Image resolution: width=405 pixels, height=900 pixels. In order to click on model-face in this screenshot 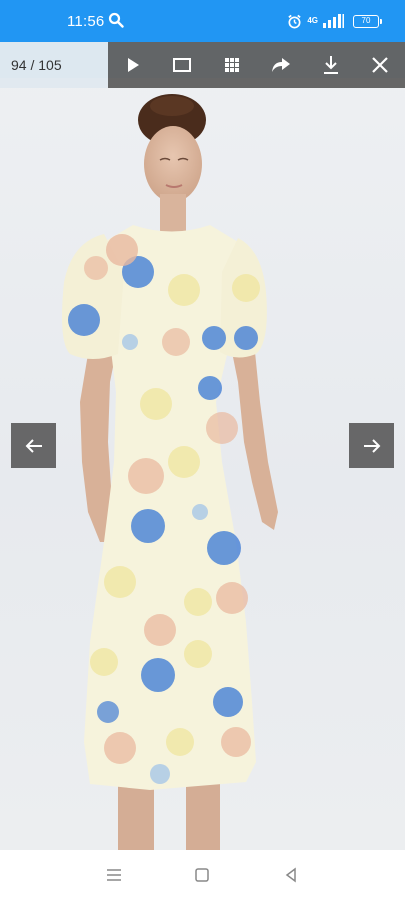, I will do `click(173, 164)`.